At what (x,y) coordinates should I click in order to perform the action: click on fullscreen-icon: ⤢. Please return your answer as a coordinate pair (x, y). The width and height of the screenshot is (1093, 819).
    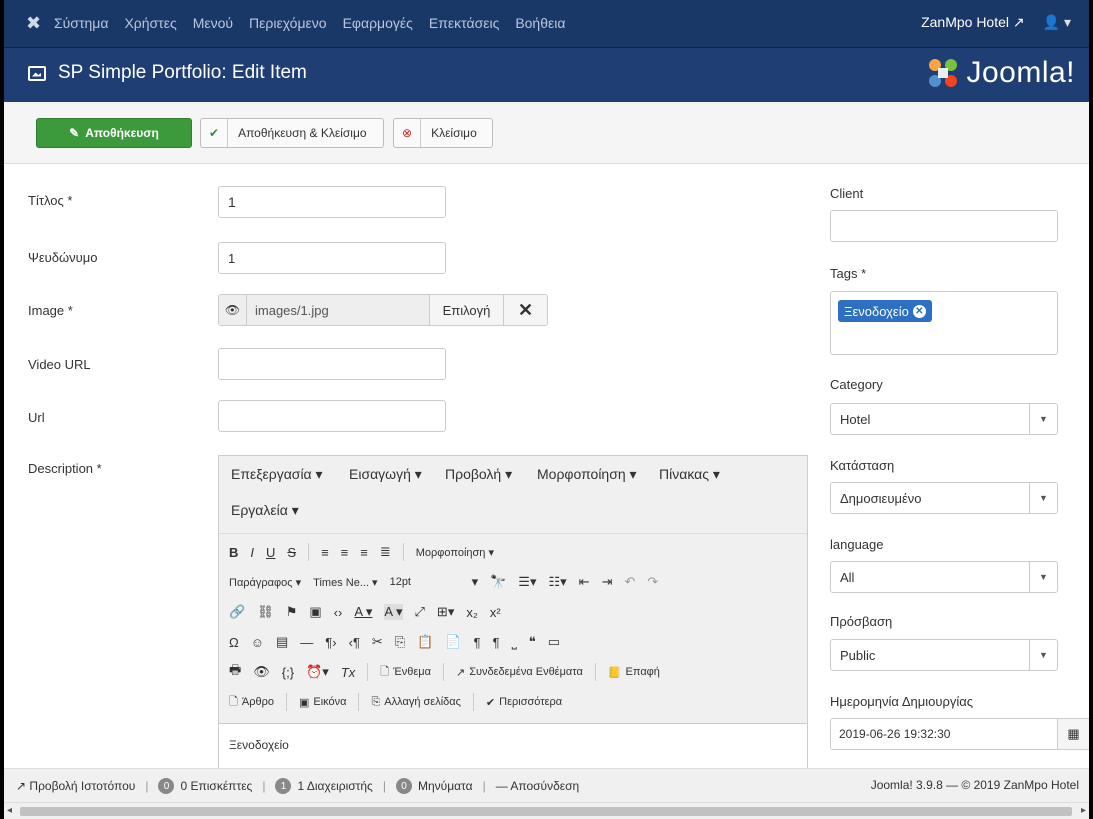
    Looking at the image, I should click on (420, 612).